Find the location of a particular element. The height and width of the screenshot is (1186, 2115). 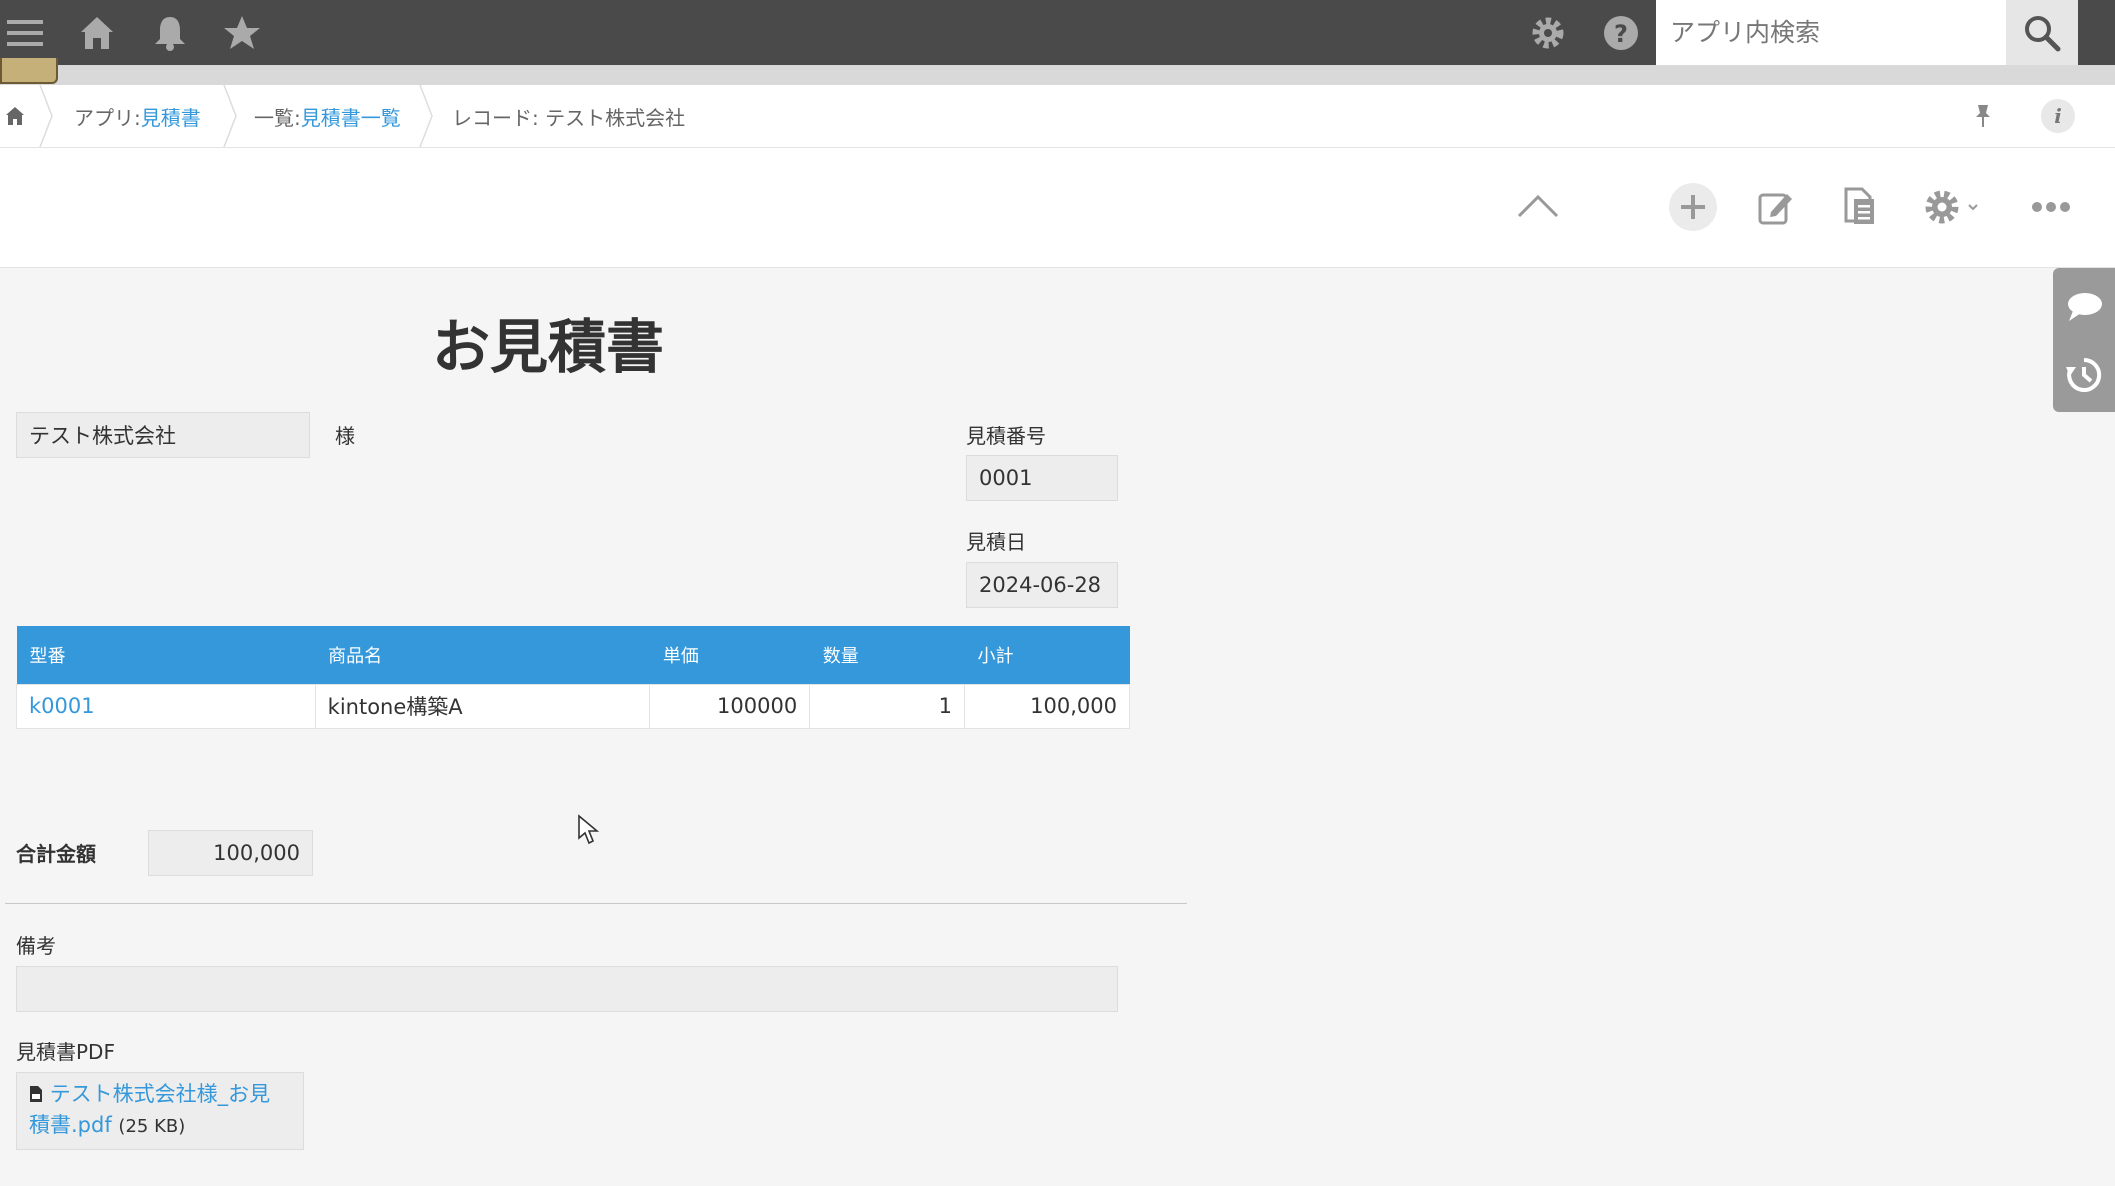

form-title: お見積書 is located at coordinates (548, 347).